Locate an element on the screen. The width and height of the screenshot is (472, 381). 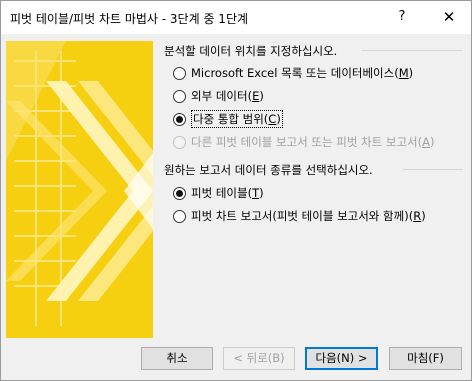
access-key-e: E is located at coordinates (256, 96).